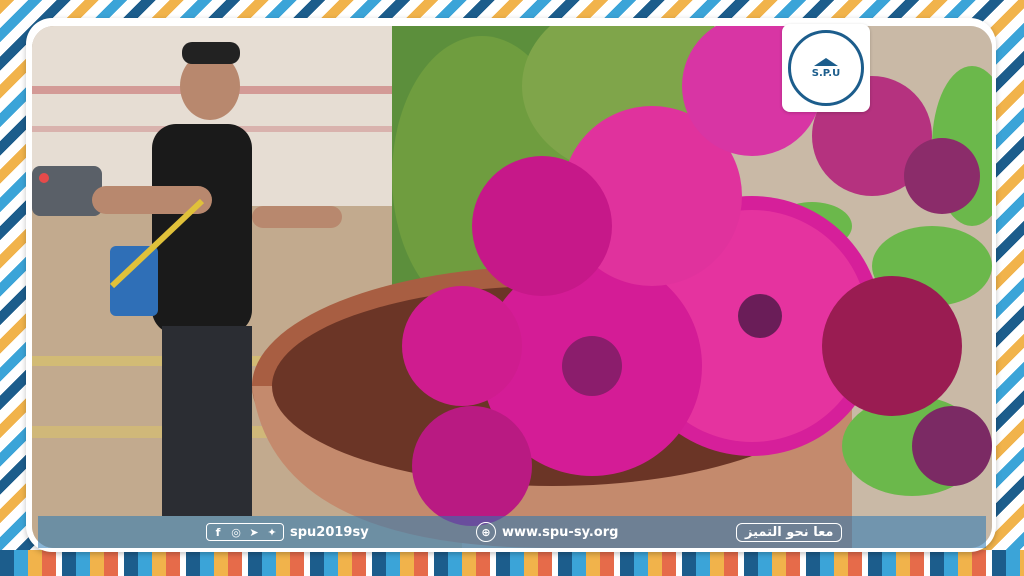 The width and height of the screenshot is (1024, 576). What do you see at coordinates (329, 532) in the screenshot?
I see `social-handle: spu2019sy` at bounding box center [329, 532].